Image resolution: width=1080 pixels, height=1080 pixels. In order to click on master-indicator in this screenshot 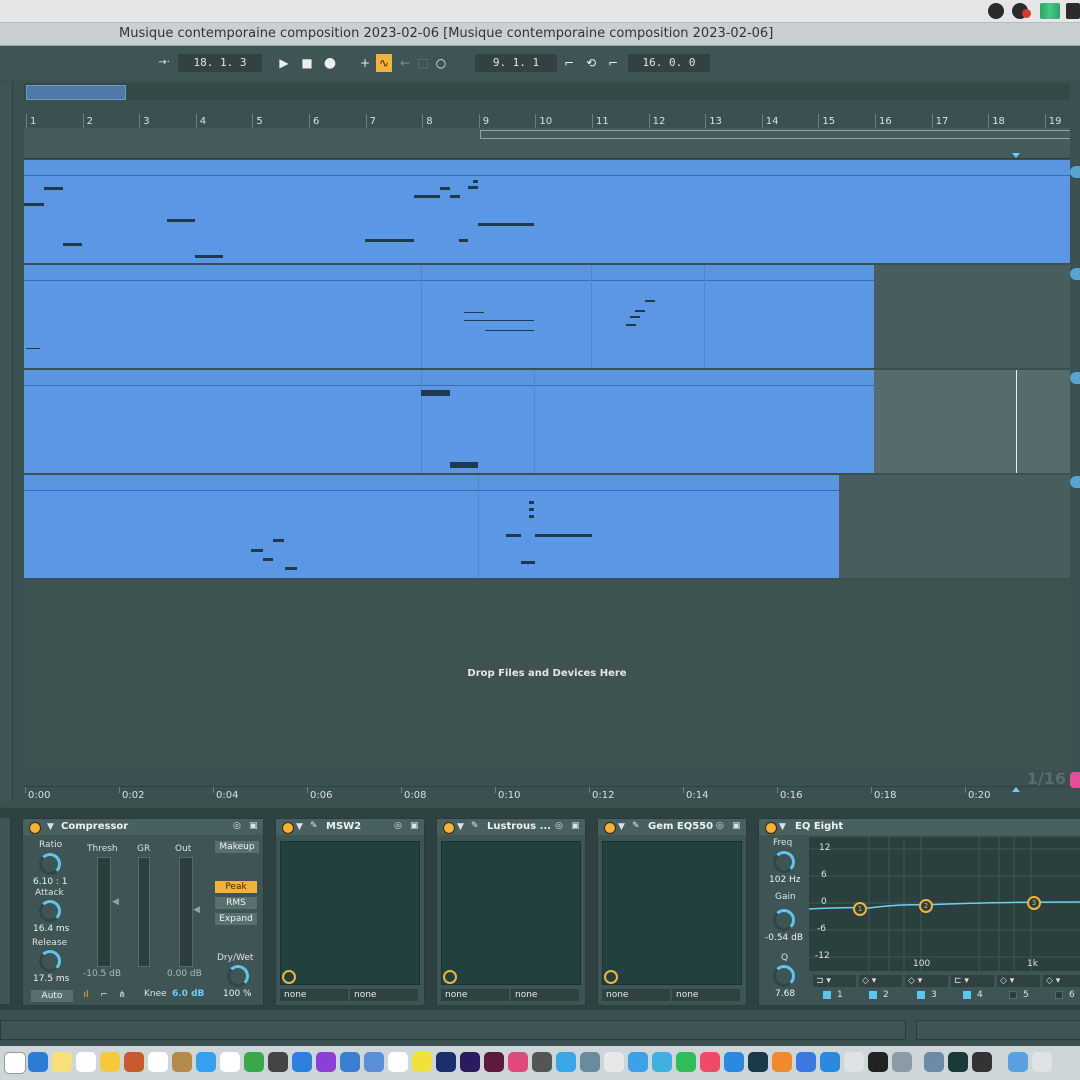, I will do `click(1075, 780)`.